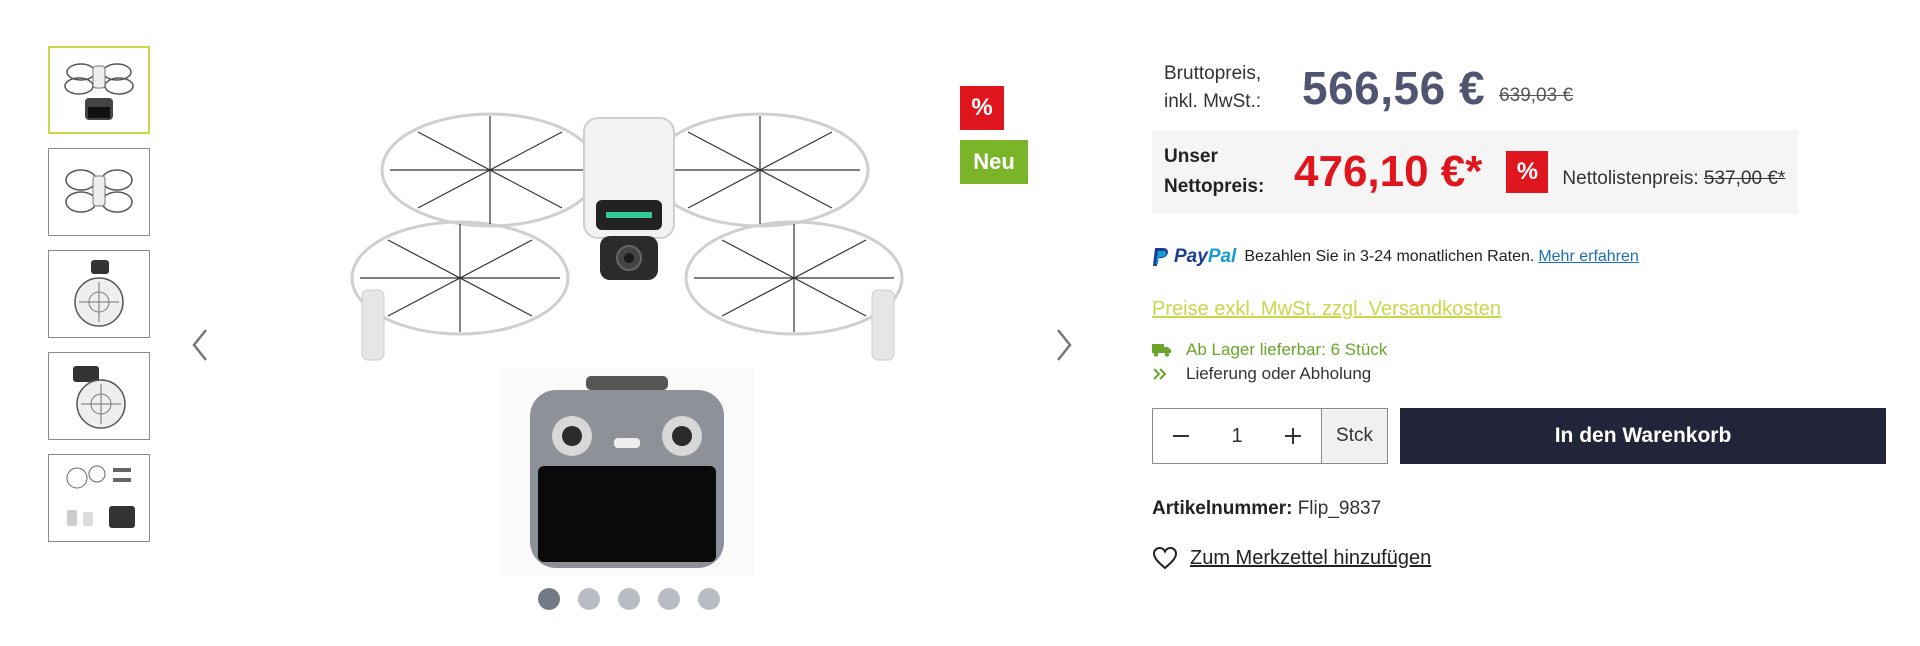 Image resolution: width=1920 pixels, height=646 pixels. I want to click on quantity-stepper: 1 Stck, so click(1270, 436).